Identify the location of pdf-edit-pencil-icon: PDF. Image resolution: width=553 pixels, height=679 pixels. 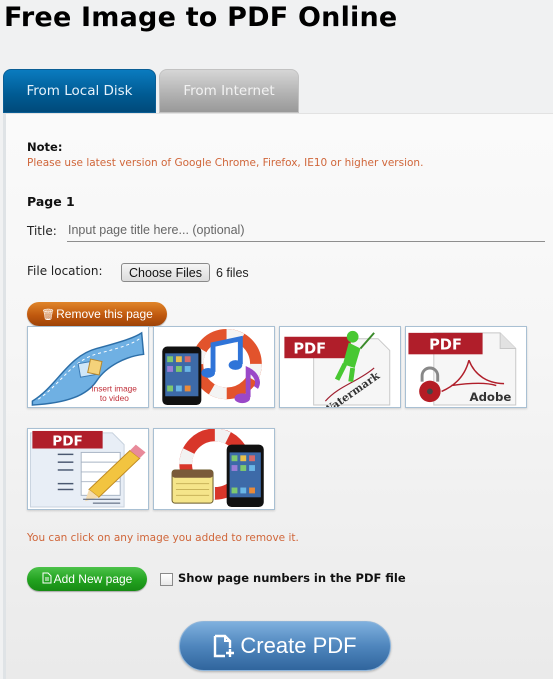
(88, 469).